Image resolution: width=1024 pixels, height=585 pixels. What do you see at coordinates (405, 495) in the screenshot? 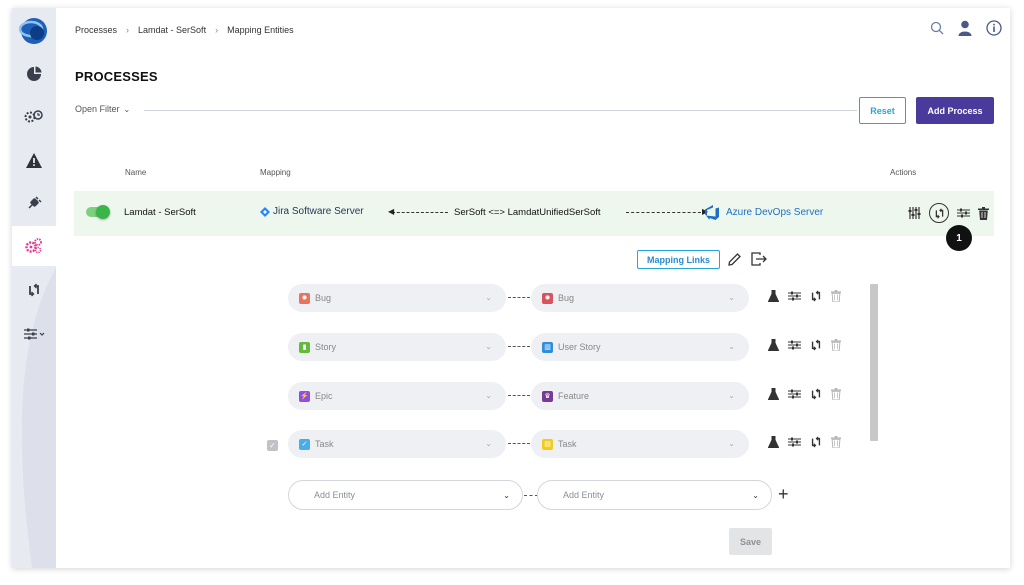
I see `add-entity-left-select: Add Entity ⌄` at bounding box center [405, 495].